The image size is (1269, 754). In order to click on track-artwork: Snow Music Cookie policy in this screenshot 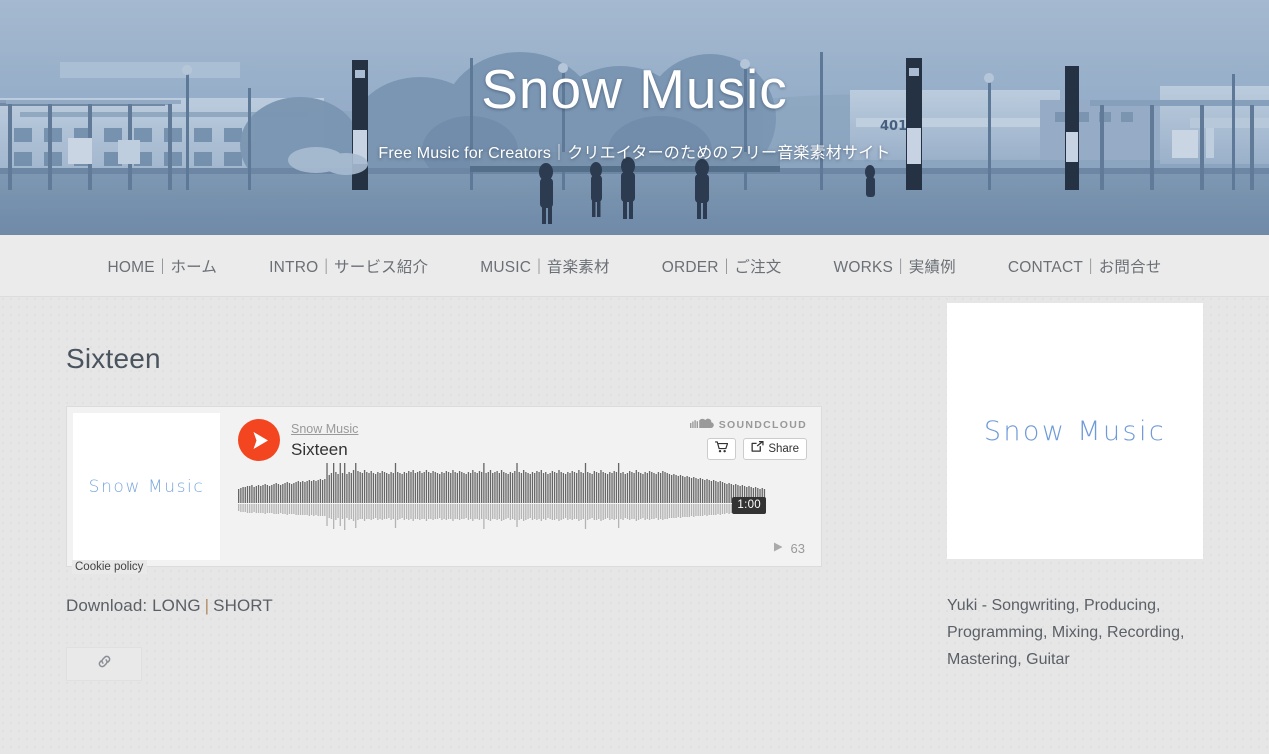, I will do `click(146, 493)`.